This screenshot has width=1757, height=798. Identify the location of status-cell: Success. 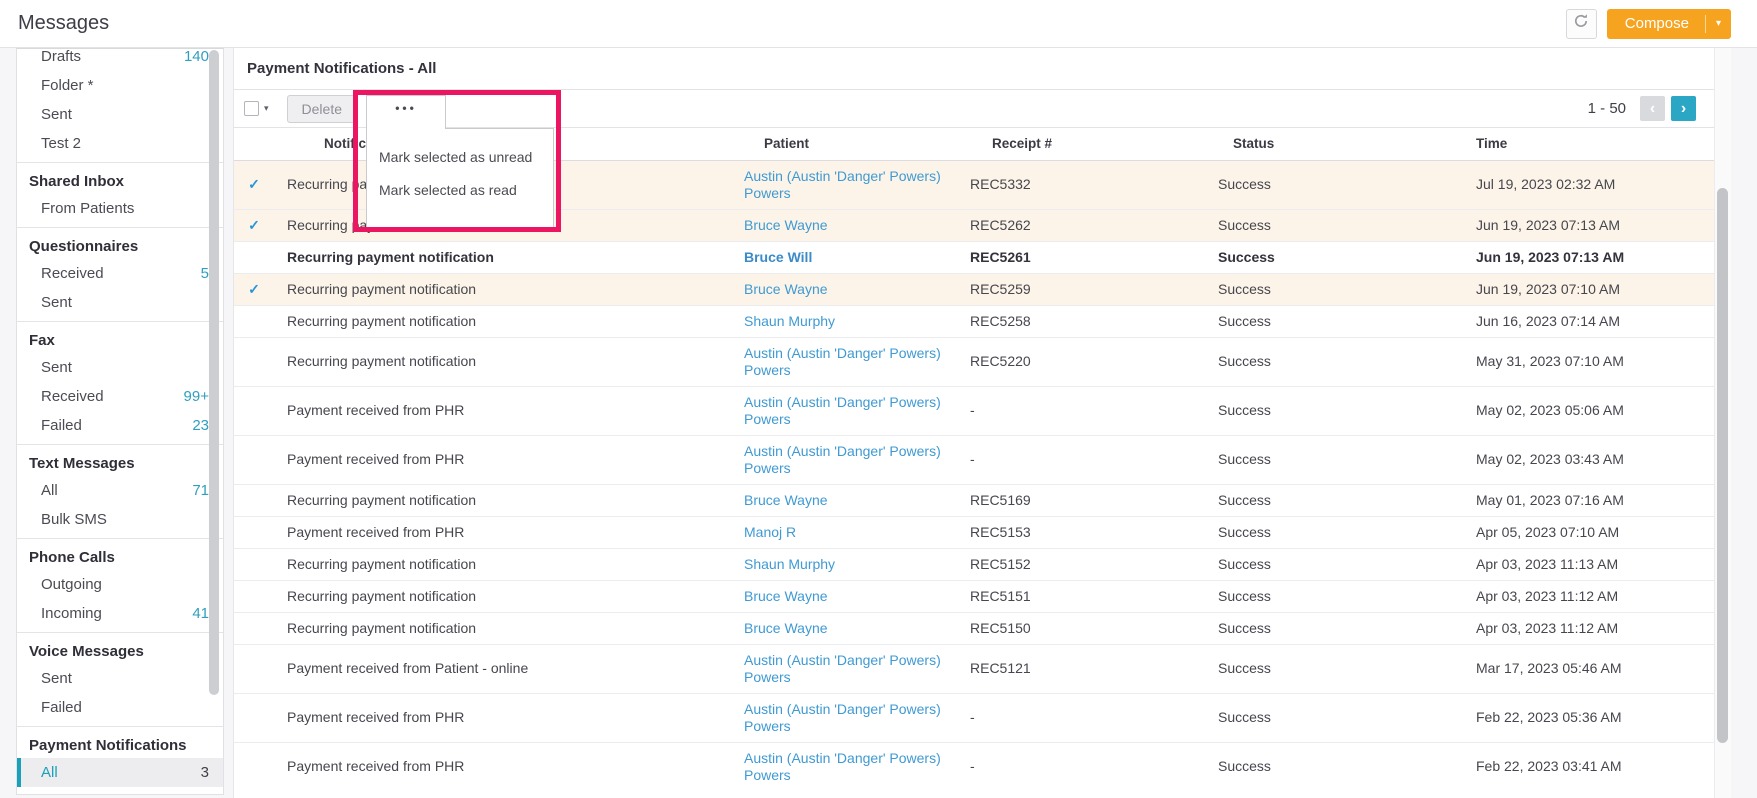
(1244, 766).